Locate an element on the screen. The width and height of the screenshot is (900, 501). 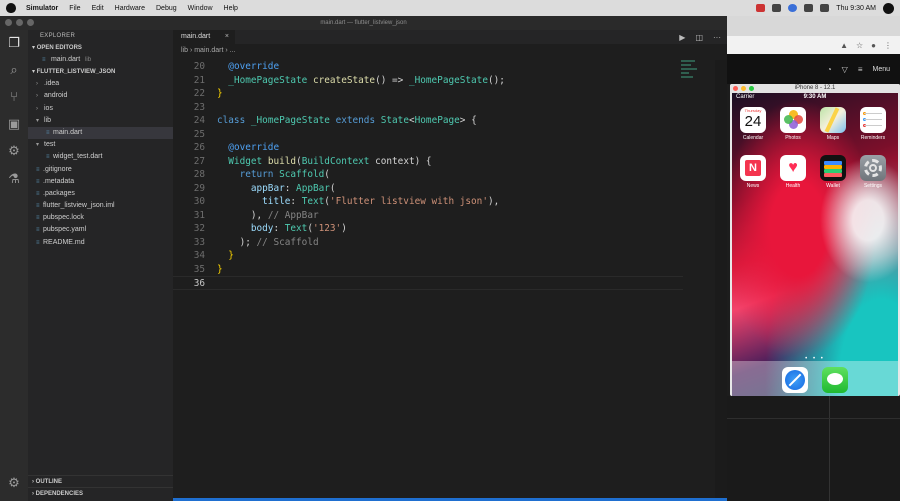
tree-item: ▾ test is located at coordinates (100, 145).